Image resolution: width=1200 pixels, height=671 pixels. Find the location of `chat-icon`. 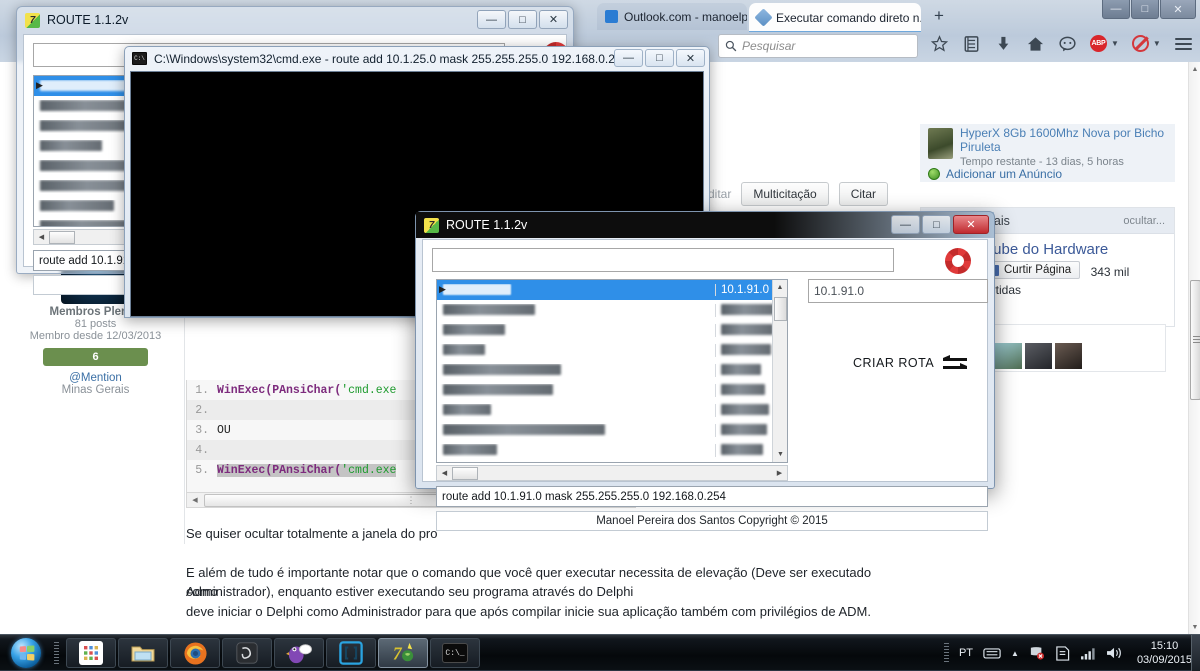

chat-icon is located at coordinates (1067, 43).